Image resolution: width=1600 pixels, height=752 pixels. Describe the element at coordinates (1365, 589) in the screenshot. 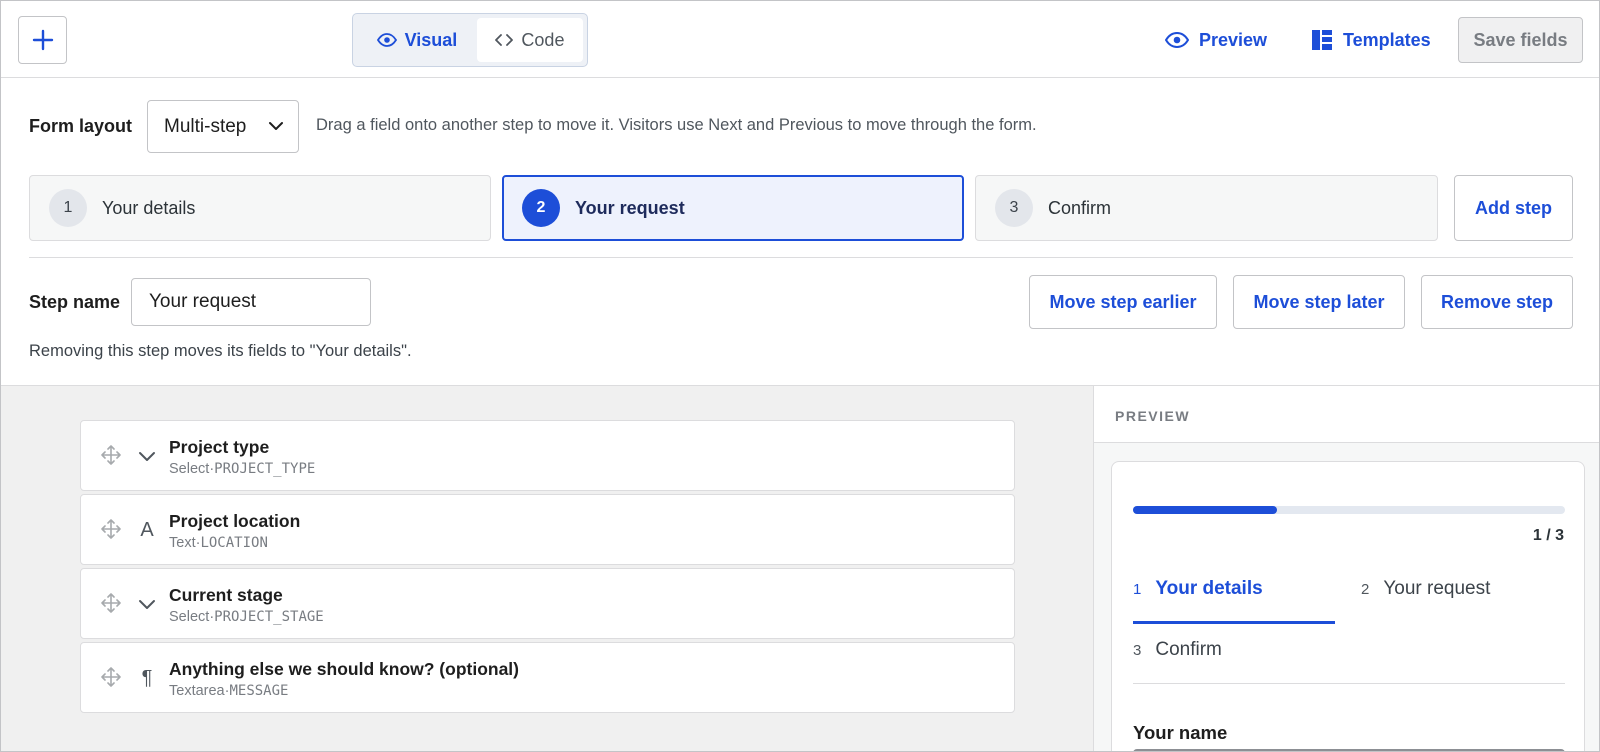

I see `preview-tab-number: 2` at that location.